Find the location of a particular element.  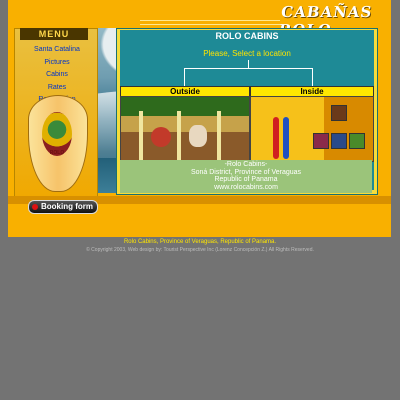

select-location-prompt: Please, Select a location is located at coordinates (247, 53).